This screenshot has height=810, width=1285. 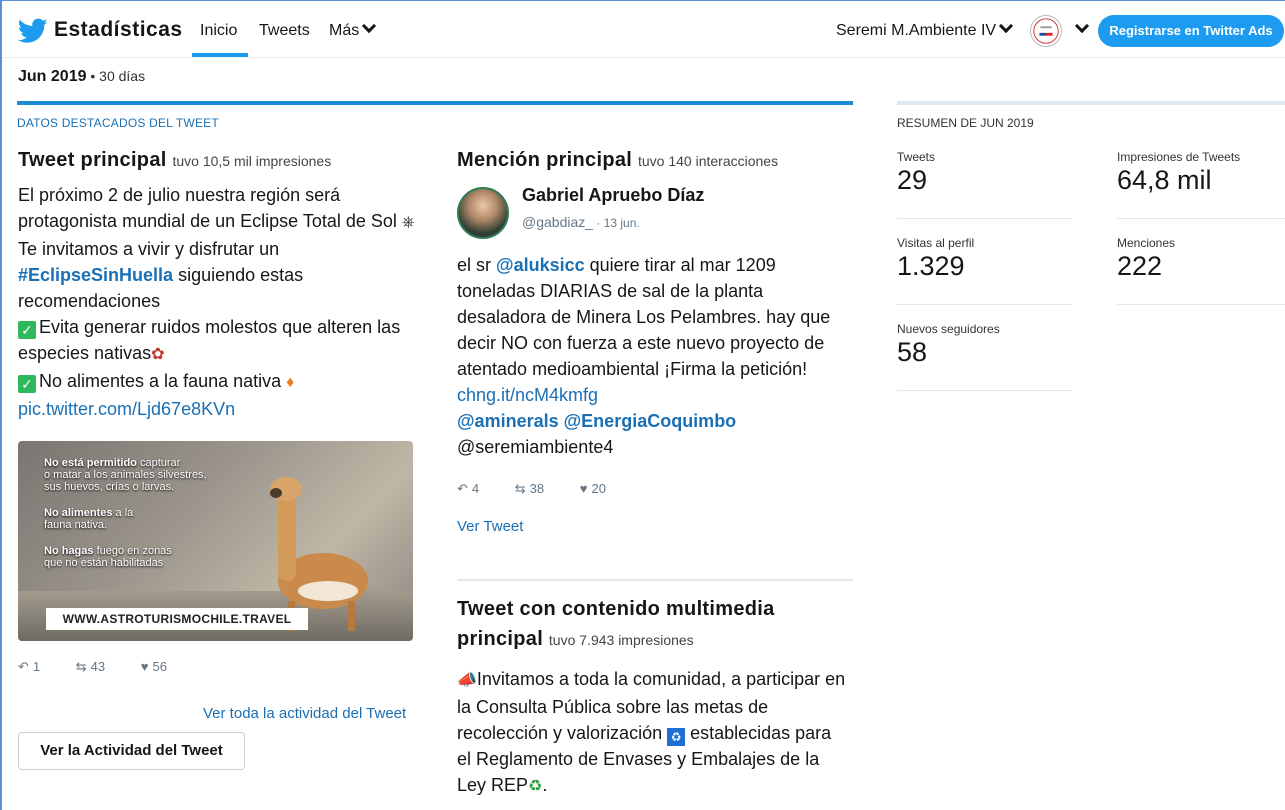 What do you see at coordinates (1081, 29) in the screenshot?
I see `avatar-menu-toggle` at bounding box center [1081, 29].